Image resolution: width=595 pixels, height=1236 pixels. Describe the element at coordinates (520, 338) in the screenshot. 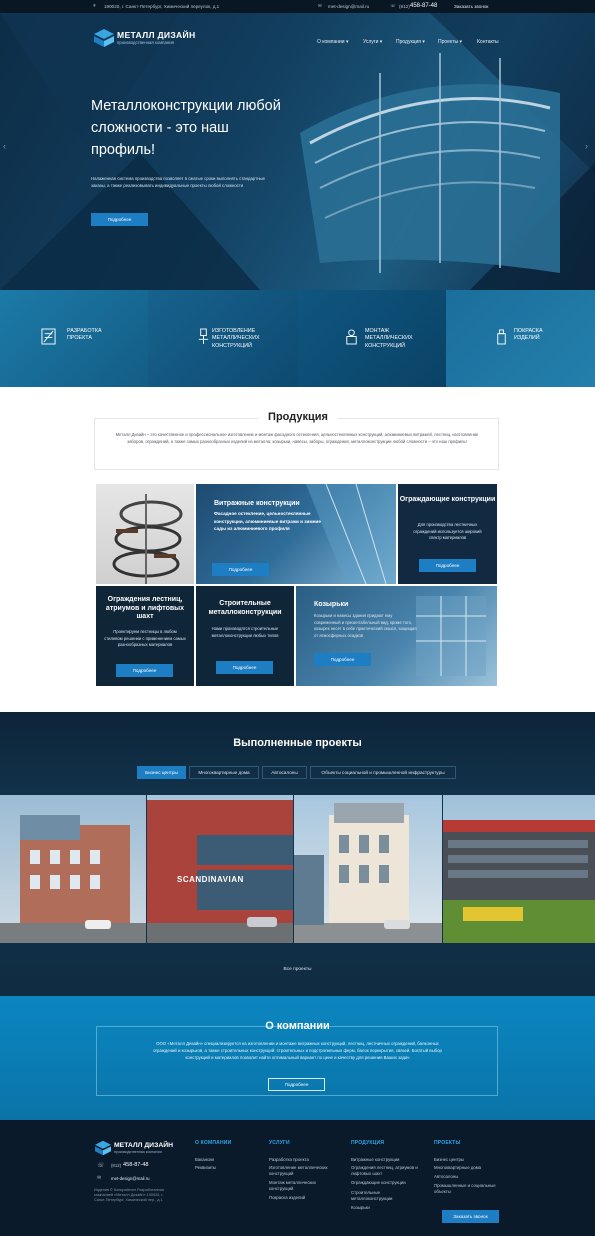

I see `service-item-painting: ПОКРАСКА ИЗДЕЛИЙ` at that location.